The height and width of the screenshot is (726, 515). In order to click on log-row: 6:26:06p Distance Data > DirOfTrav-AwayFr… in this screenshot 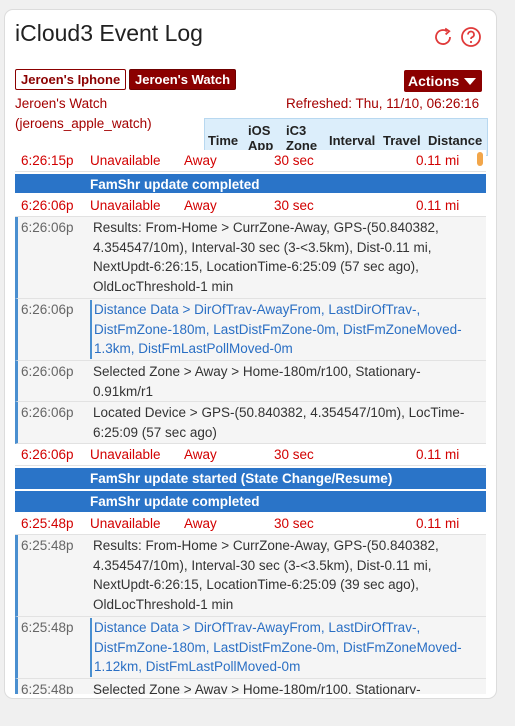, I will do `click(250, 330)`.